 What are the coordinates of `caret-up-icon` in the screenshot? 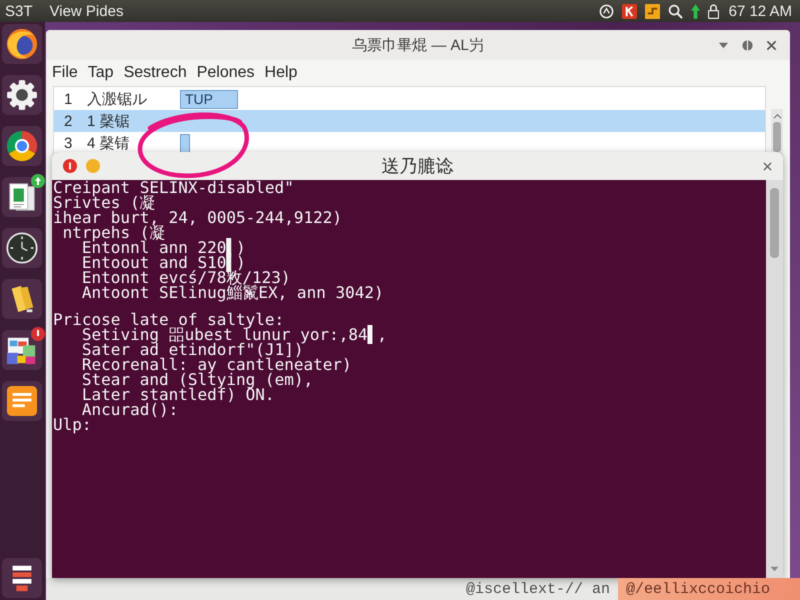 It's located at (777, 116).